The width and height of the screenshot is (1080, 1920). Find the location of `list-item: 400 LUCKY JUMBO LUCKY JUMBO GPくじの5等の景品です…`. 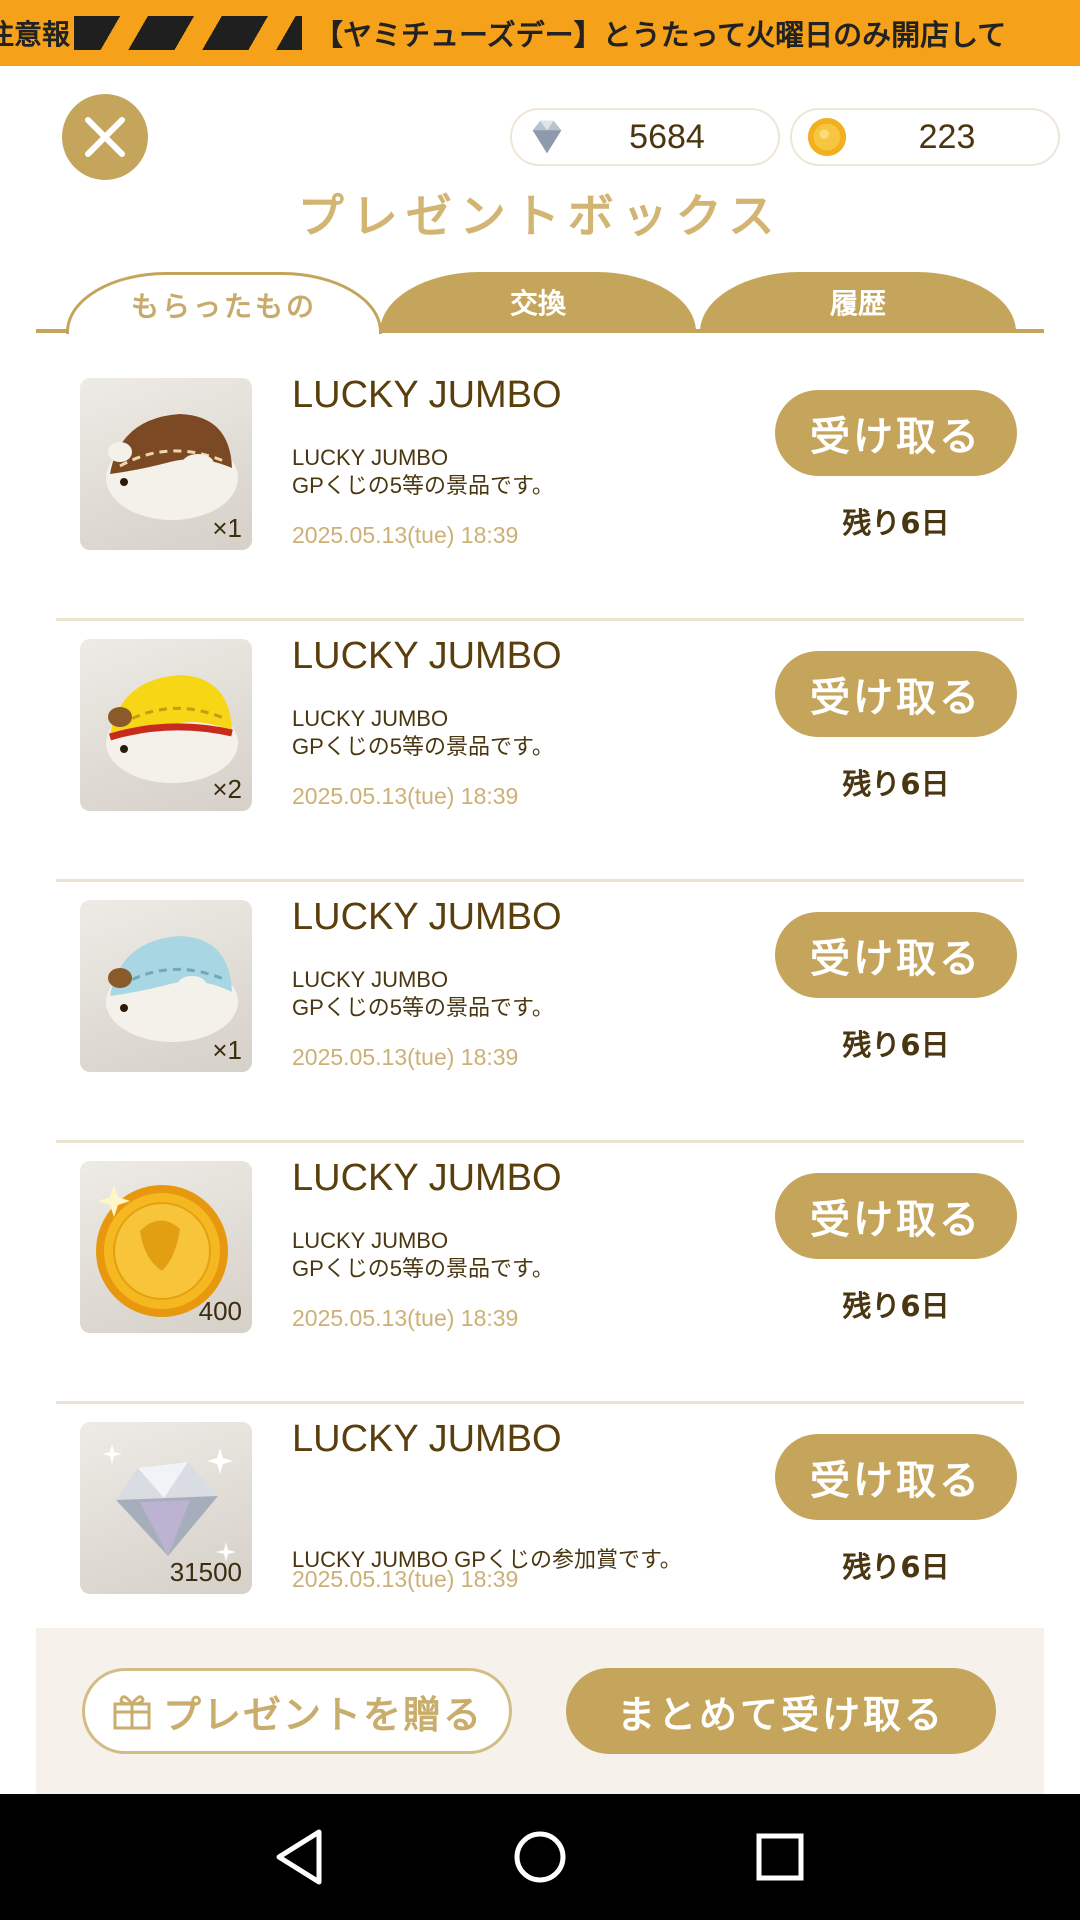

list-item: 400 LUCKY JUMBO LUCKY JUMBO GPくじの5等の景品です… is located at coordinates (540, 1273).